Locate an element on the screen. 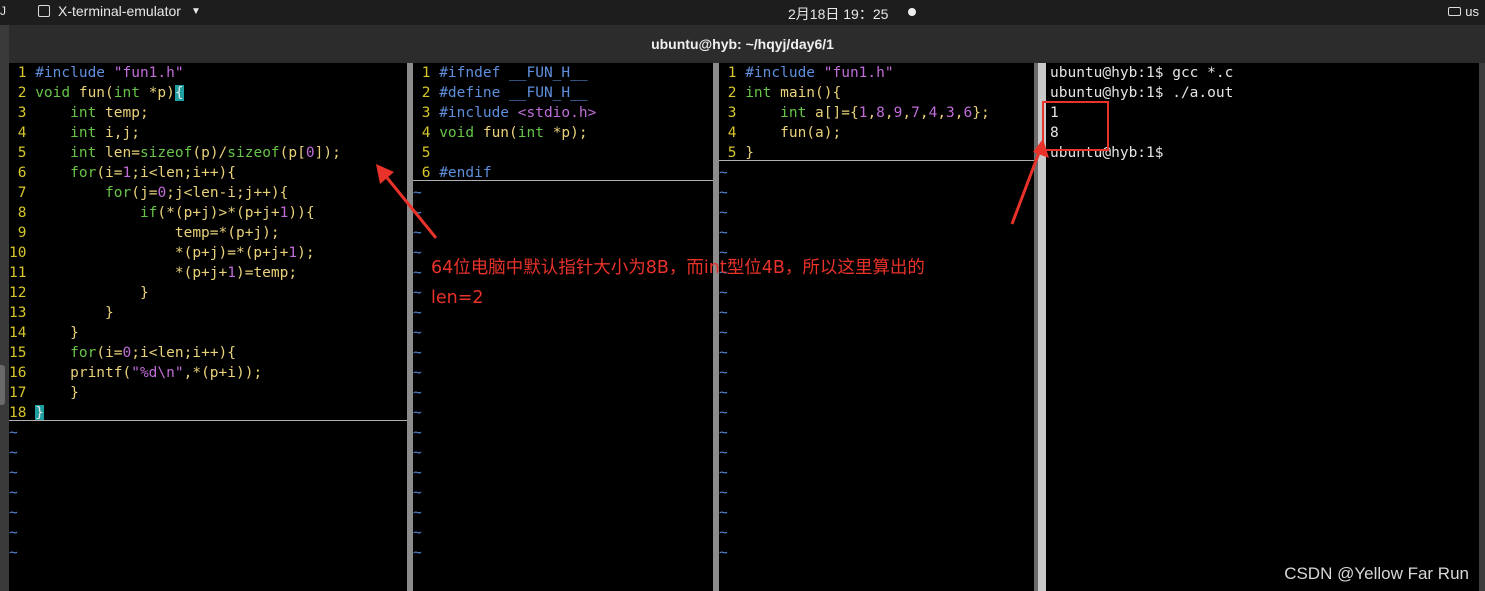  annotation-text-line1: 64位电脑中默认指针大小为8B，而int型位4B，所以这里算出的 is located at coordinates (678, 268).